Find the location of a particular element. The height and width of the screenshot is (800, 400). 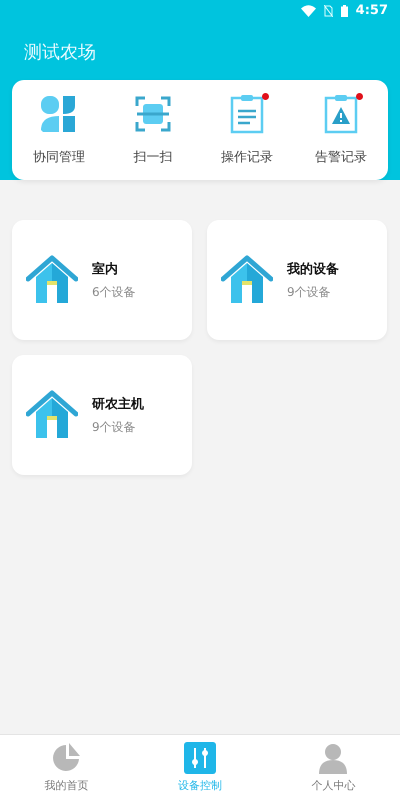

person-icon is located at coordinates (333, 758).